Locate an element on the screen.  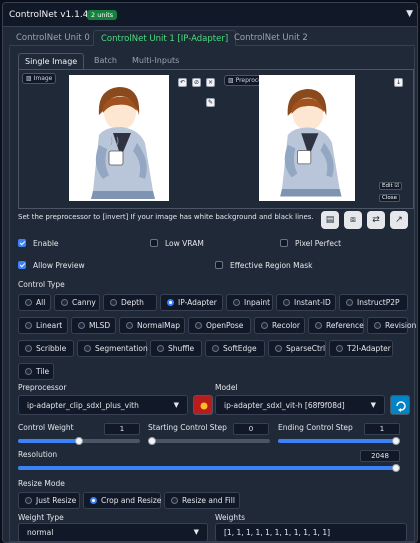
units-badge: 2 units is located at coordinates (102, 15).